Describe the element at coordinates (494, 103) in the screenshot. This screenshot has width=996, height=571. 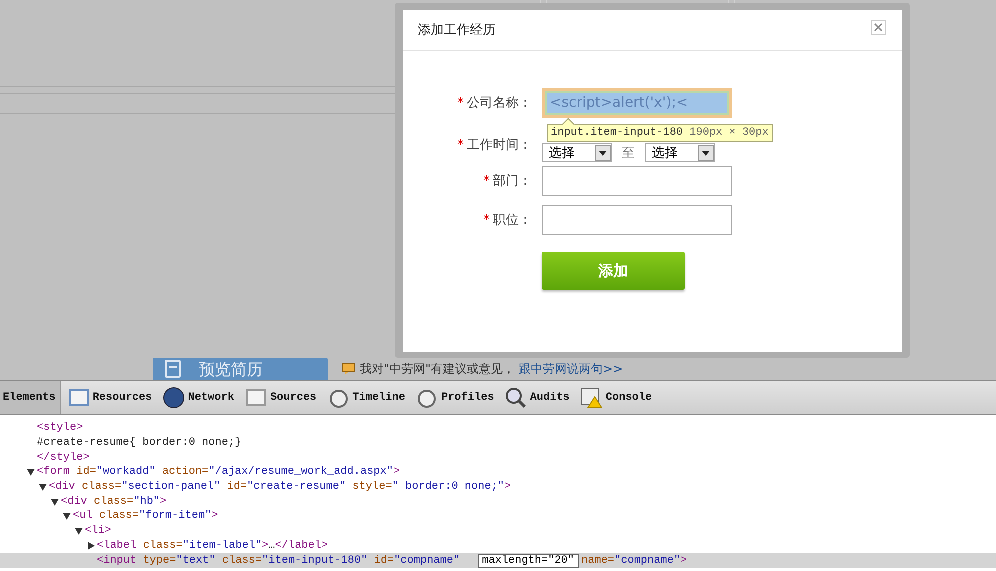
I see `field-label: * 公司名称：` at that location.